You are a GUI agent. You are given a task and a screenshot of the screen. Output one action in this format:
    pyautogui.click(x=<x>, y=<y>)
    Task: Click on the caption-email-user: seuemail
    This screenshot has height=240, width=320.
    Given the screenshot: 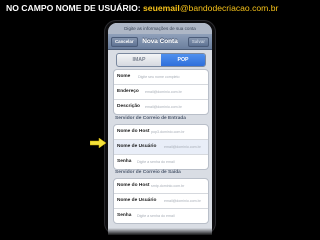 What is the action you would take?
    pyautogui.click(x=161, y=8)
    